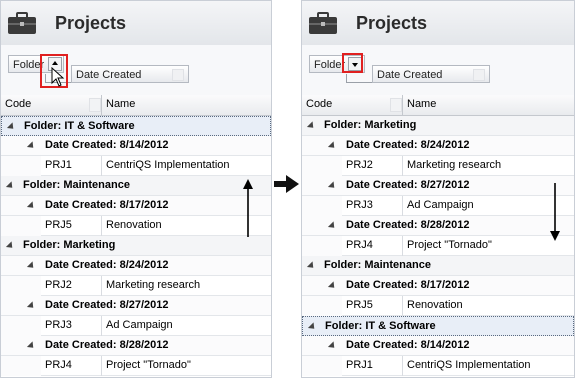 The image size is (575, 378). Describe the element at coordinates (435, 305) in the screenshot. I see `project-name: Renovation` at that location.